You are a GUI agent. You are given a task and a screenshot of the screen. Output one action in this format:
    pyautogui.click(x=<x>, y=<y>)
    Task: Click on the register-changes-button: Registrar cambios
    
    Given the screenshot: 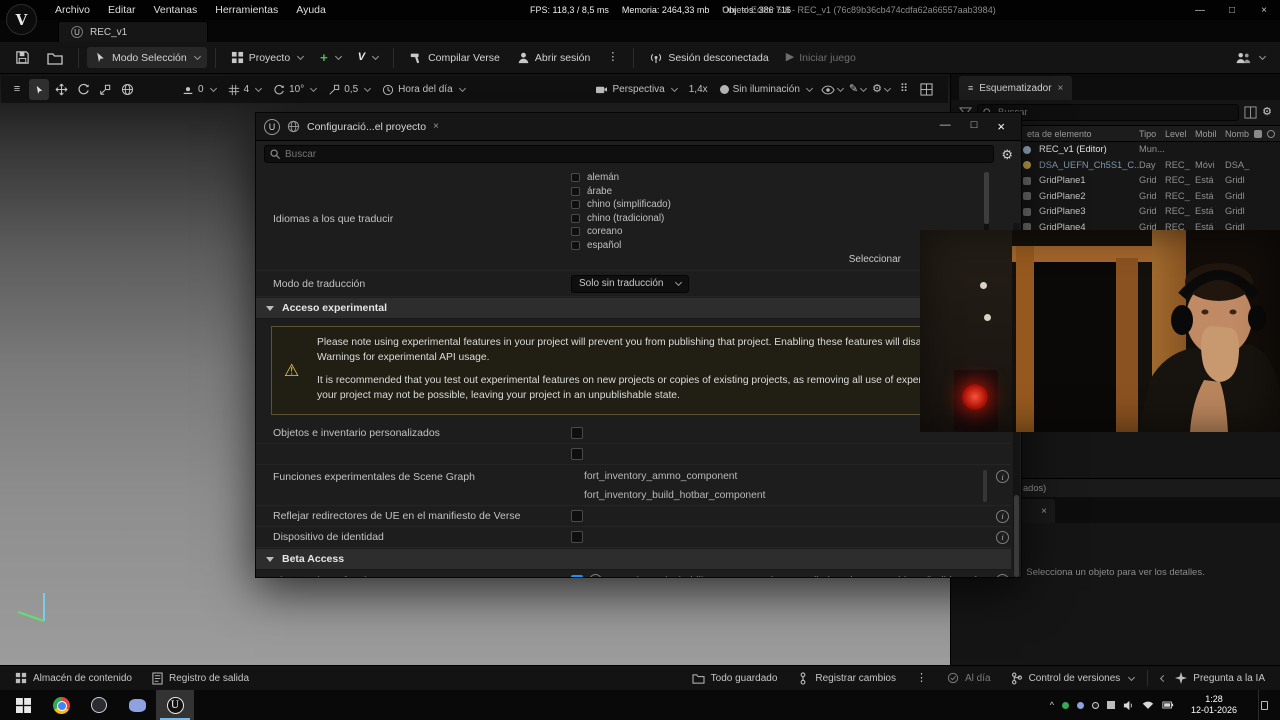 What is the action you would take?
    pyautogui.click(x=846, y=678)
    